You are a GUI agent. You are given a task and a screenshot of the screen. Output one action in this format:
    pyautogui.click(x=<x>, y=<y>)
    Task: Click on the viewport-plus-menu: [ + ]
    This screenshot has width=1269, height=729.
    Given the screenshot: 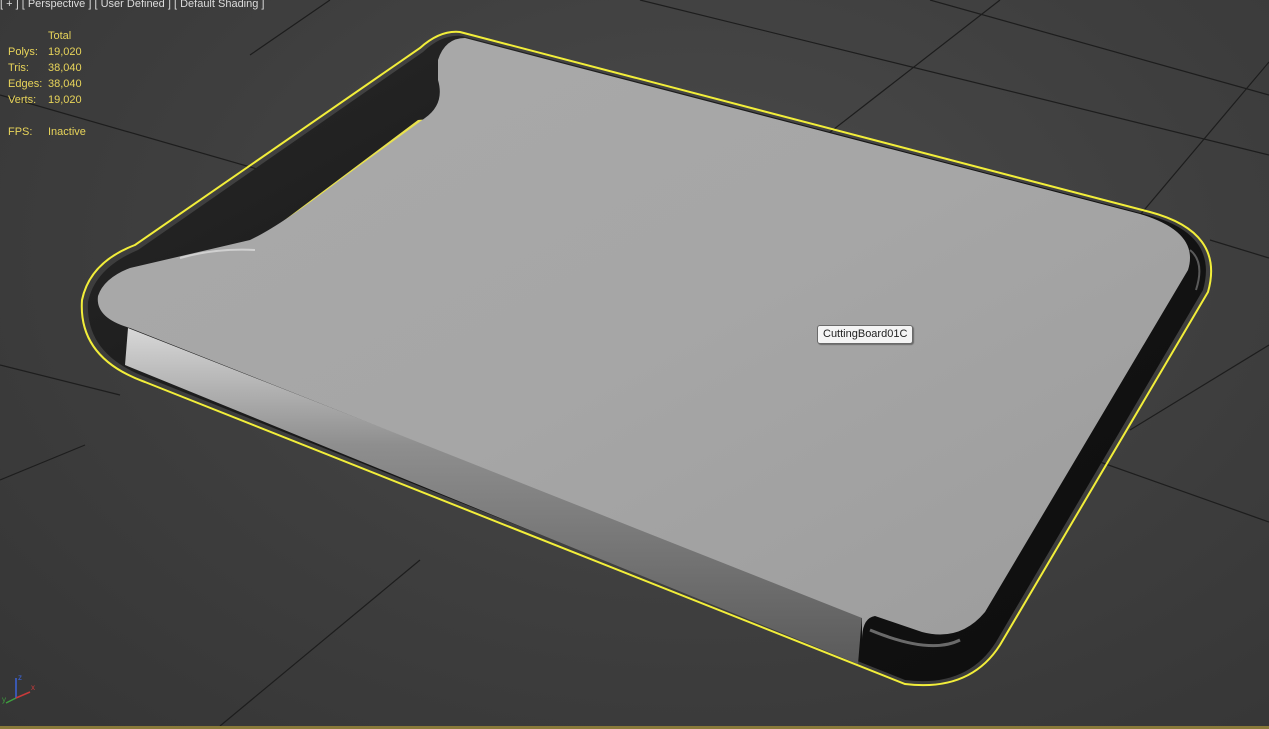 What is the action you would take?
    pyautogui.click(x=9, y=5)
    